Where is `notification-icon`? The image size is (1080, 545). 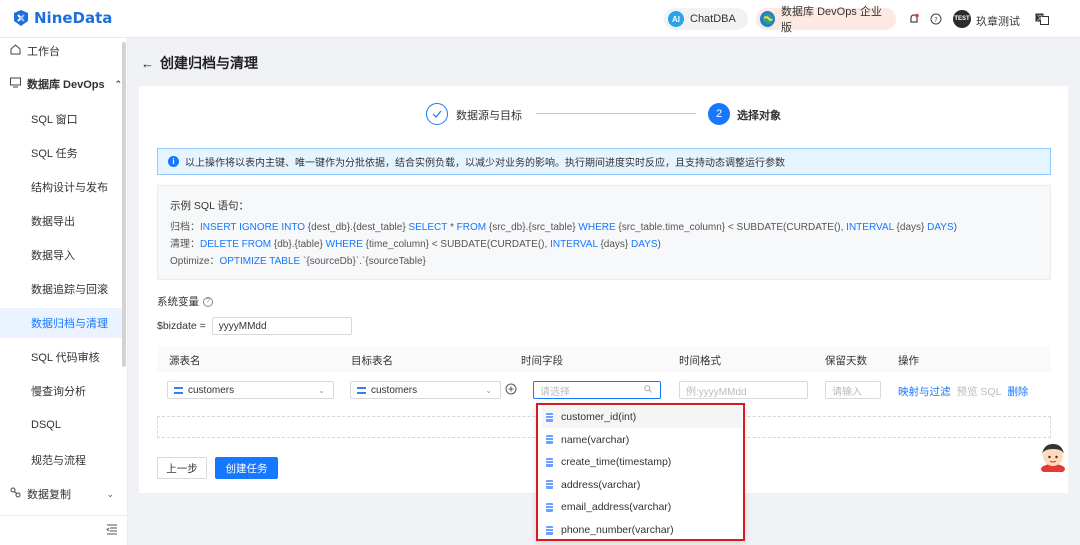
notification-icon is located at coordinates (914, 19).